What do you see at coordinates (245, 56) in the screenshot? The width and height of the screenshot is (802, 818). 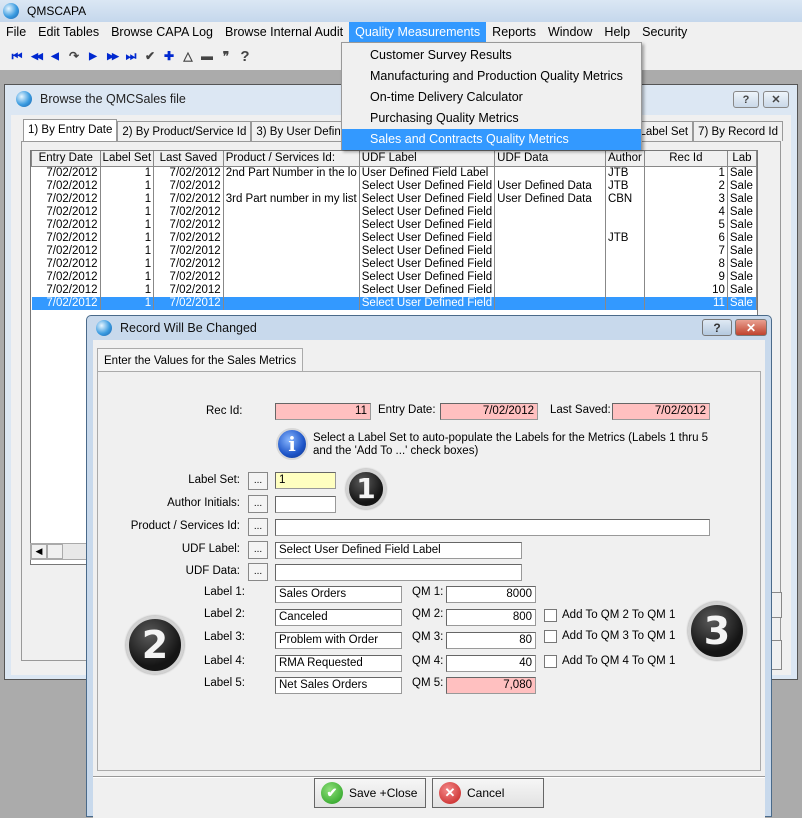 I see `help-icon: ?` at bounding box center [245, 56].